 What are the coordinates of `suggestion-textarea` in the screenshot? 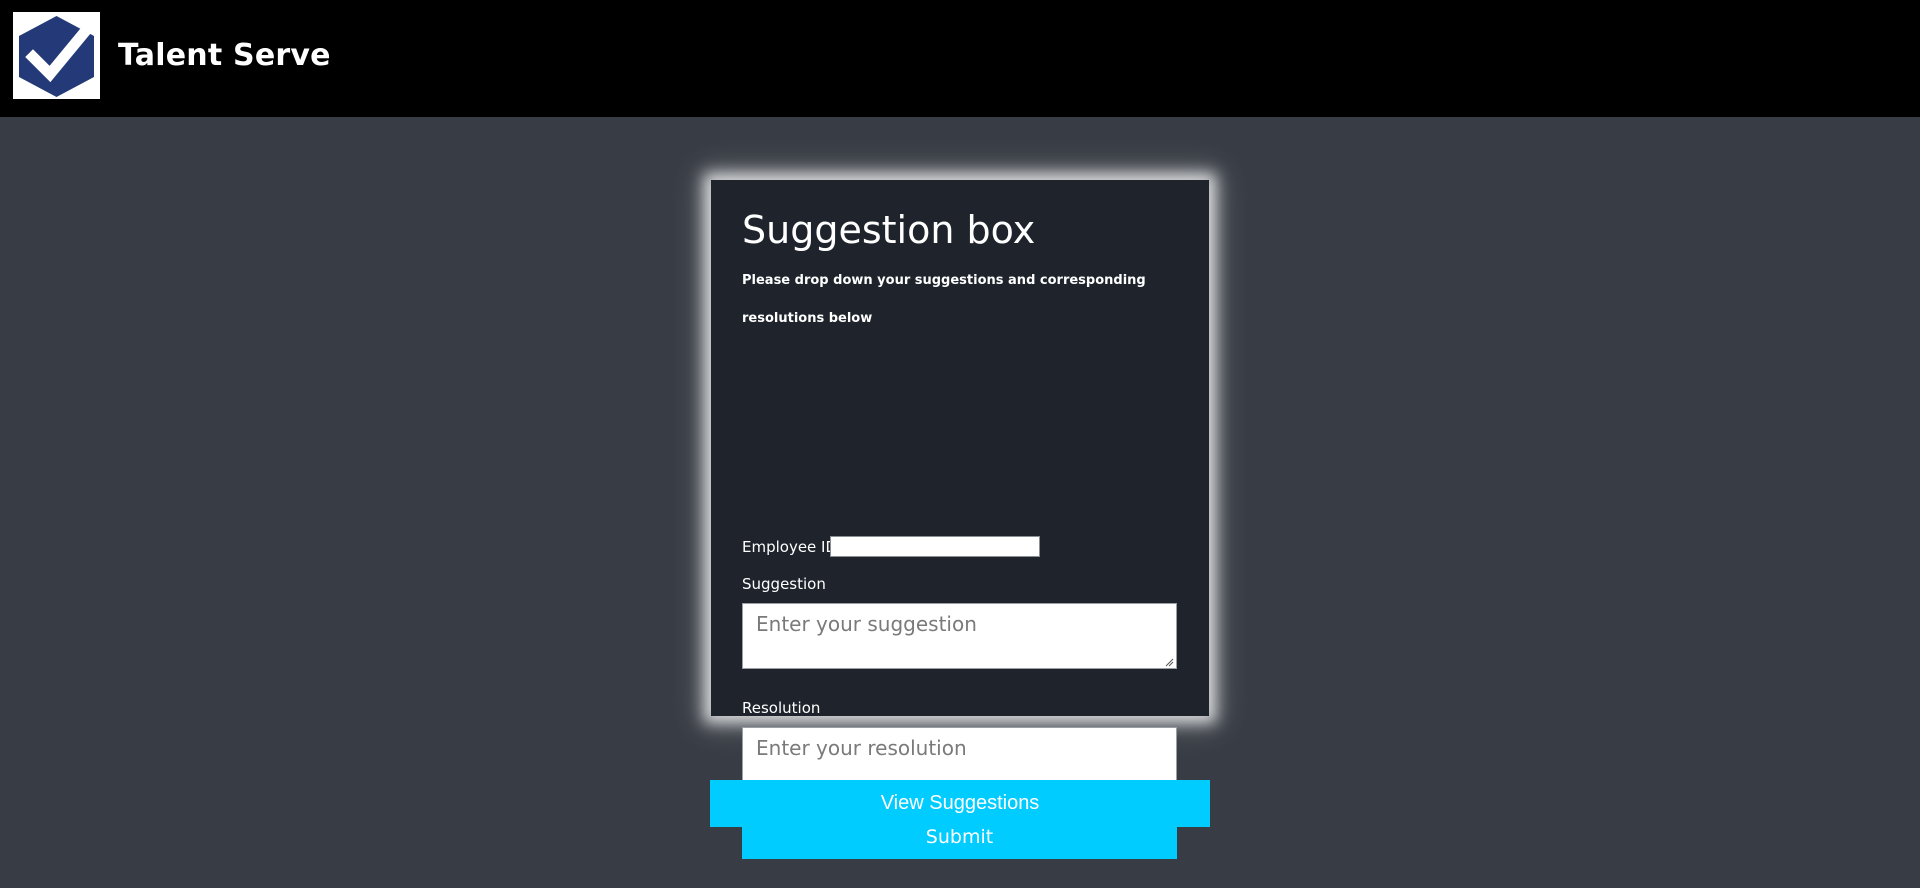 It's located at (959, 636).